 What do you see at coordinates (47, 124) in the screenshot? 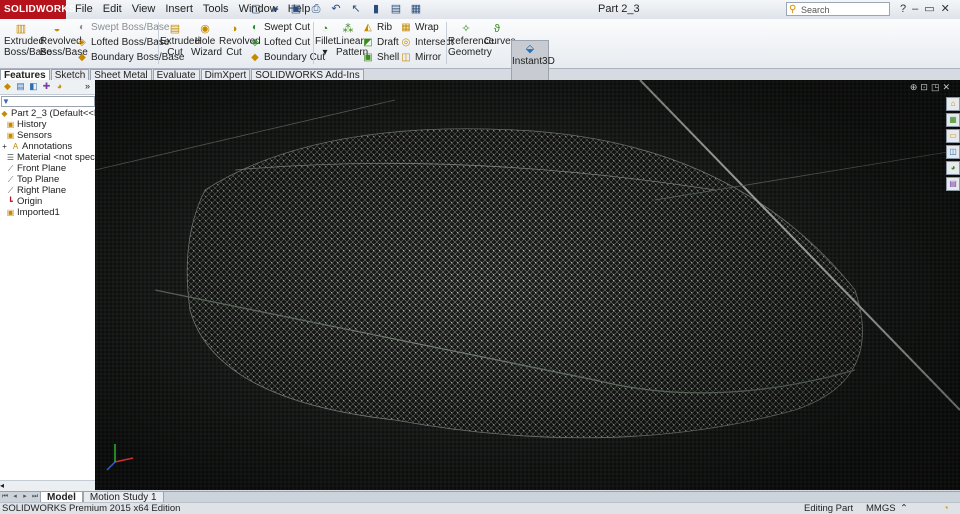
I see `tree-item-history: ▣ History` at bounding box center [47, 124].